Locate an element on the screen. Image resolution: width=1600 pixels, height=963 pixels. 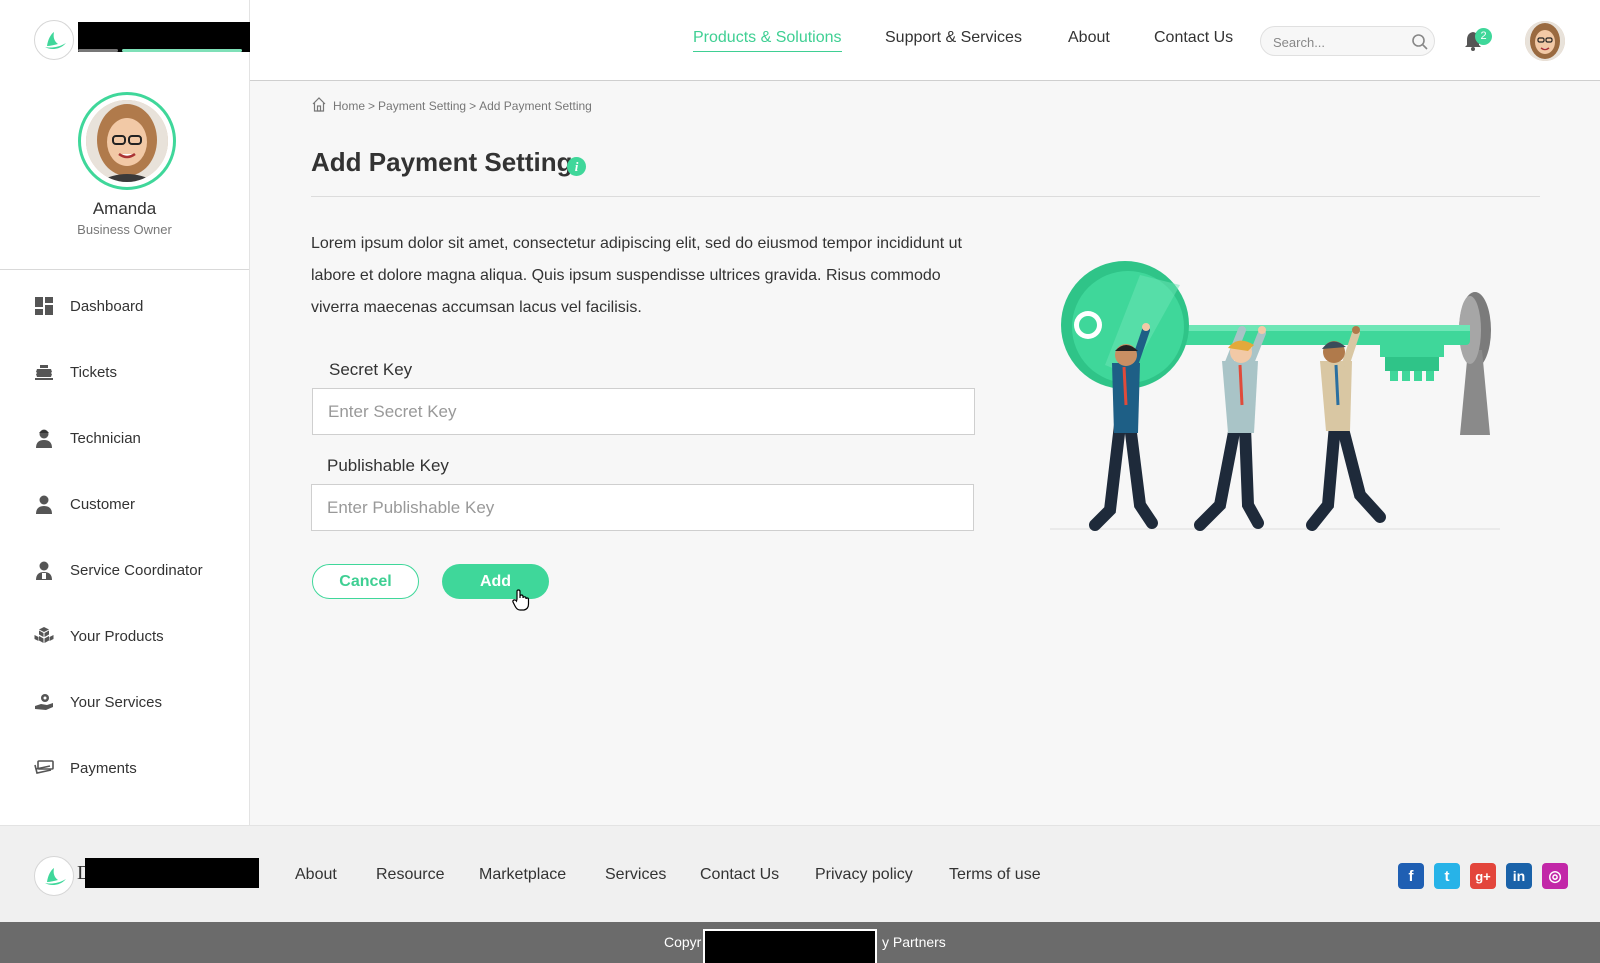
nav-contact-us: Contact Us is located at coordinates (1193, 38).